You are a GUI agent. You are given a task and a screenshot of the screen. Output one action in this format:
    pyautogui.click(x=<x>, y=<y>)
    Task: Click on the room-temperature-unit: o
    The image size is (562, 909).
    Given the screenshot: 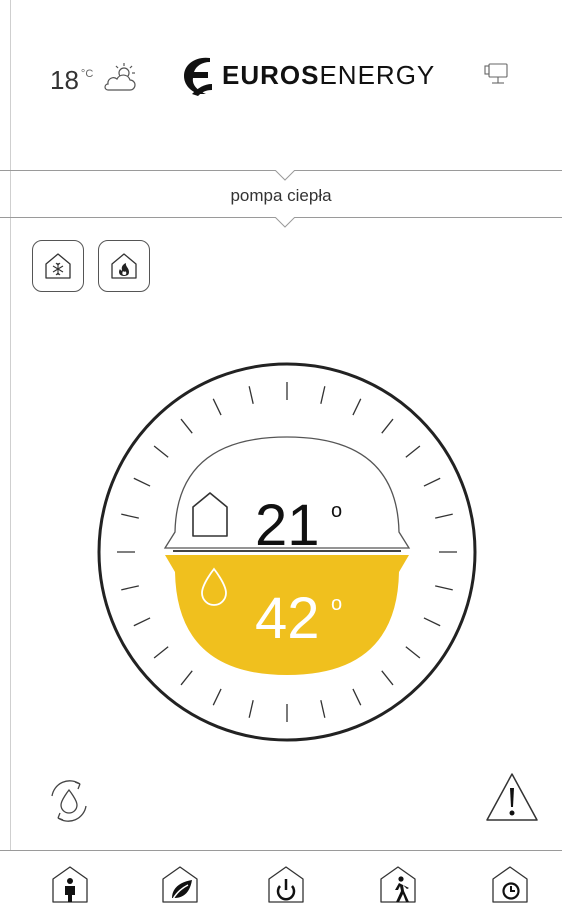 What is the action you would take?
    pyautogui.click(x=336, y=511)
    